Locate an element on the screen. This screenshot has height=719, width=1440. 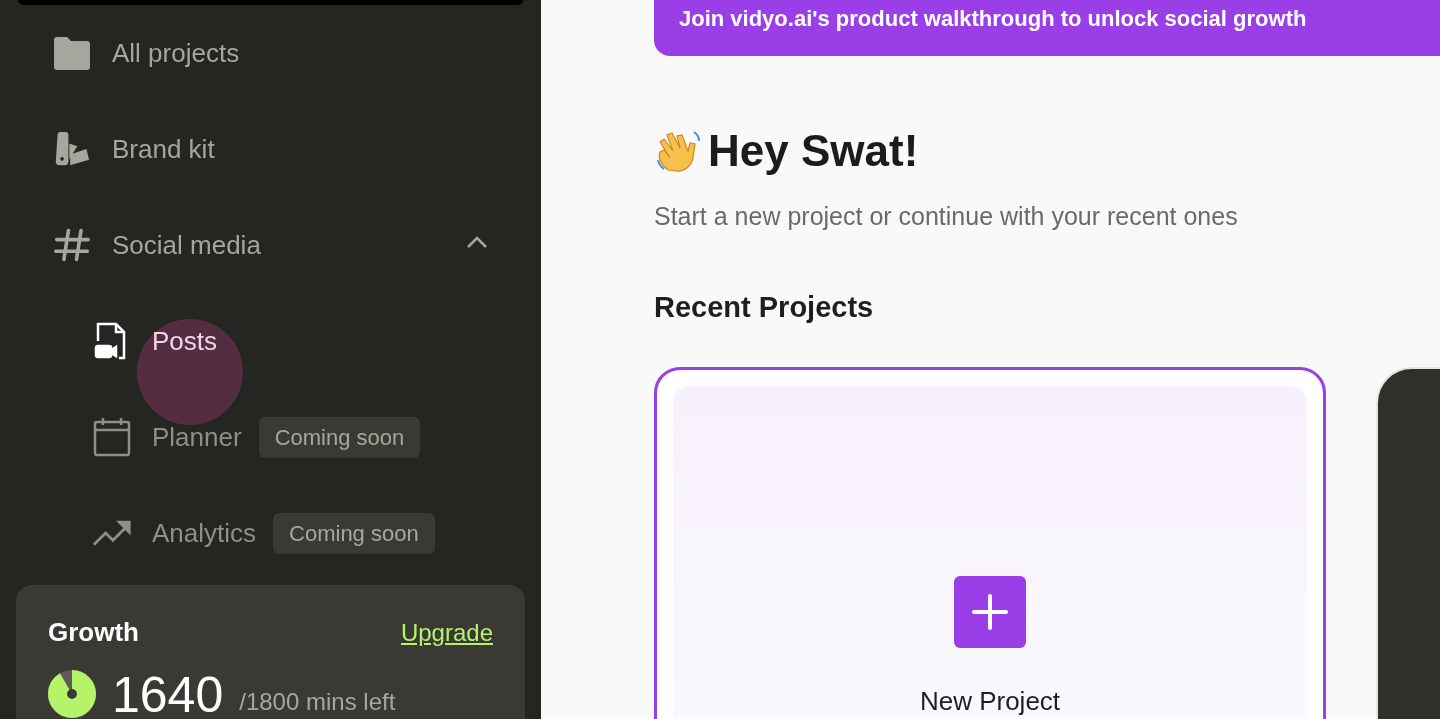
hash-icon is located at coordinates (72, 245).